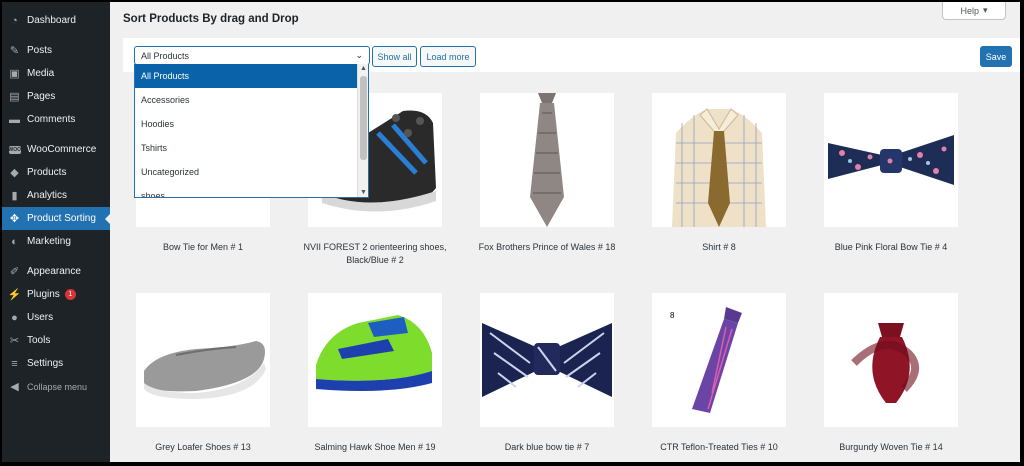 The image size is (1024, 466). Describe the element at coordinates (14, 119) in the screenshot. I see `comment-icon: ▬` at that location.